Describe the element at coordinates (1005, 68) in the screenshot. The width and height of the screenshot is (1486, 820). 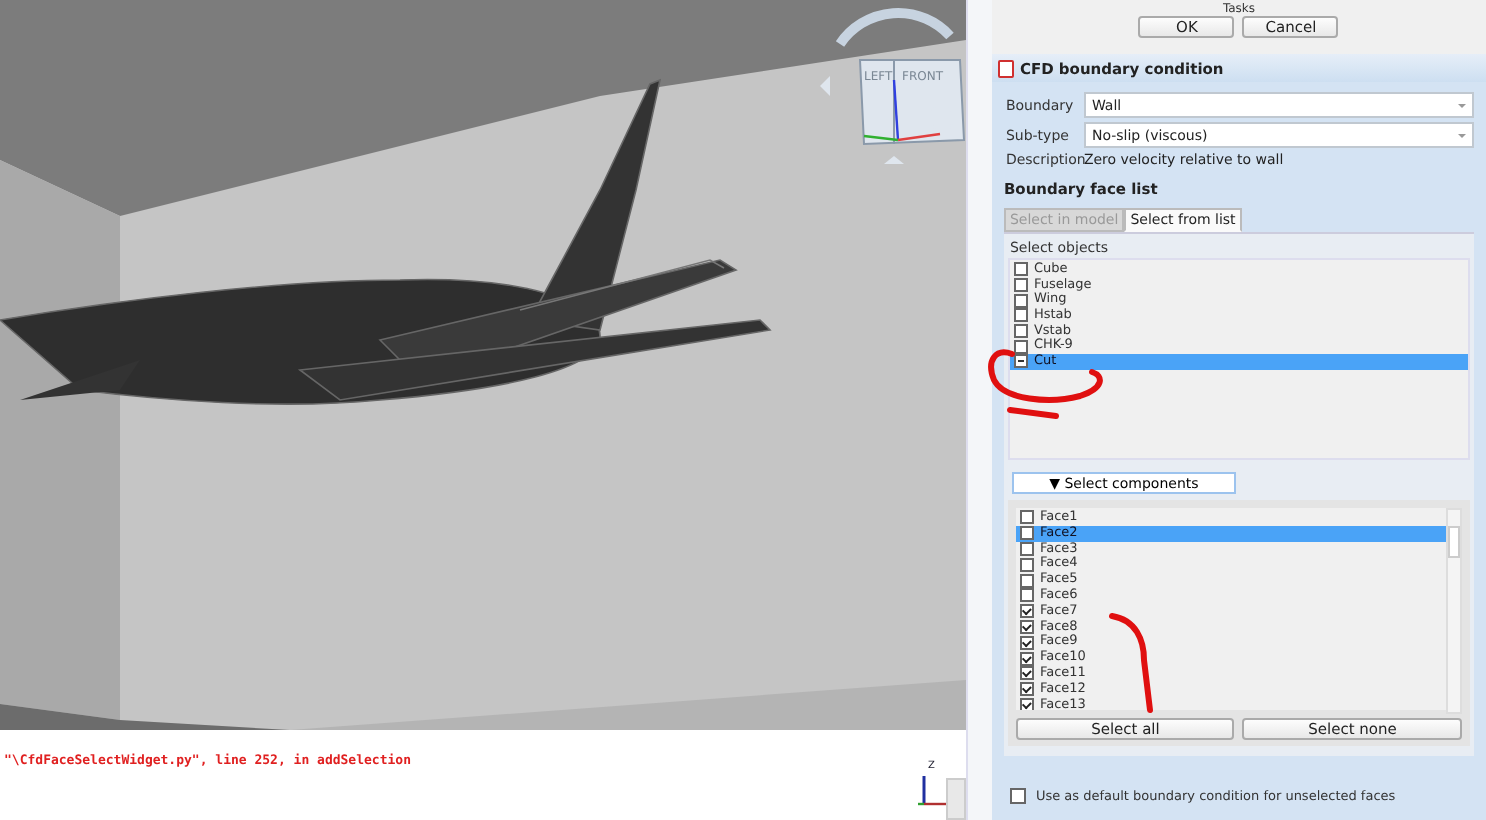
I see `app-icon` at that location.